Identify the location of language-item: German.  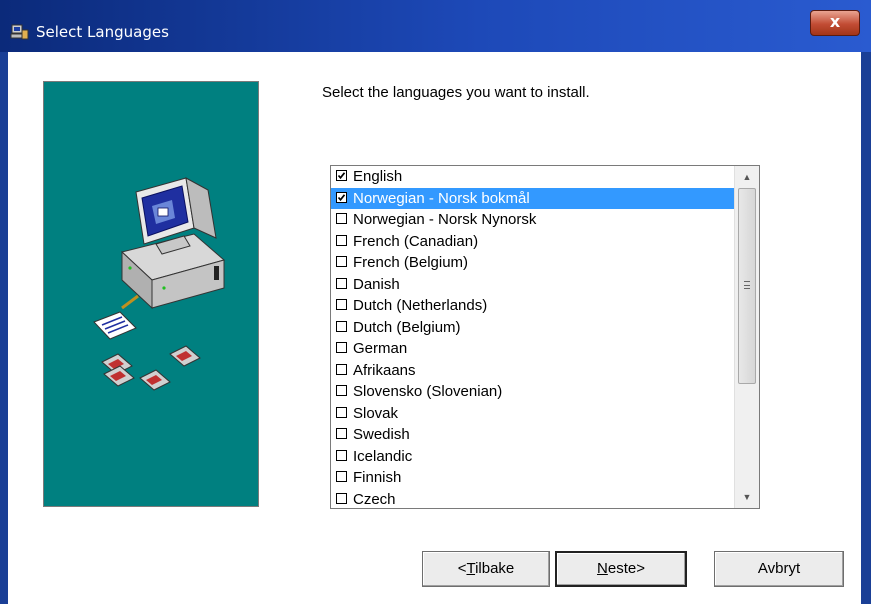
(533, 349).